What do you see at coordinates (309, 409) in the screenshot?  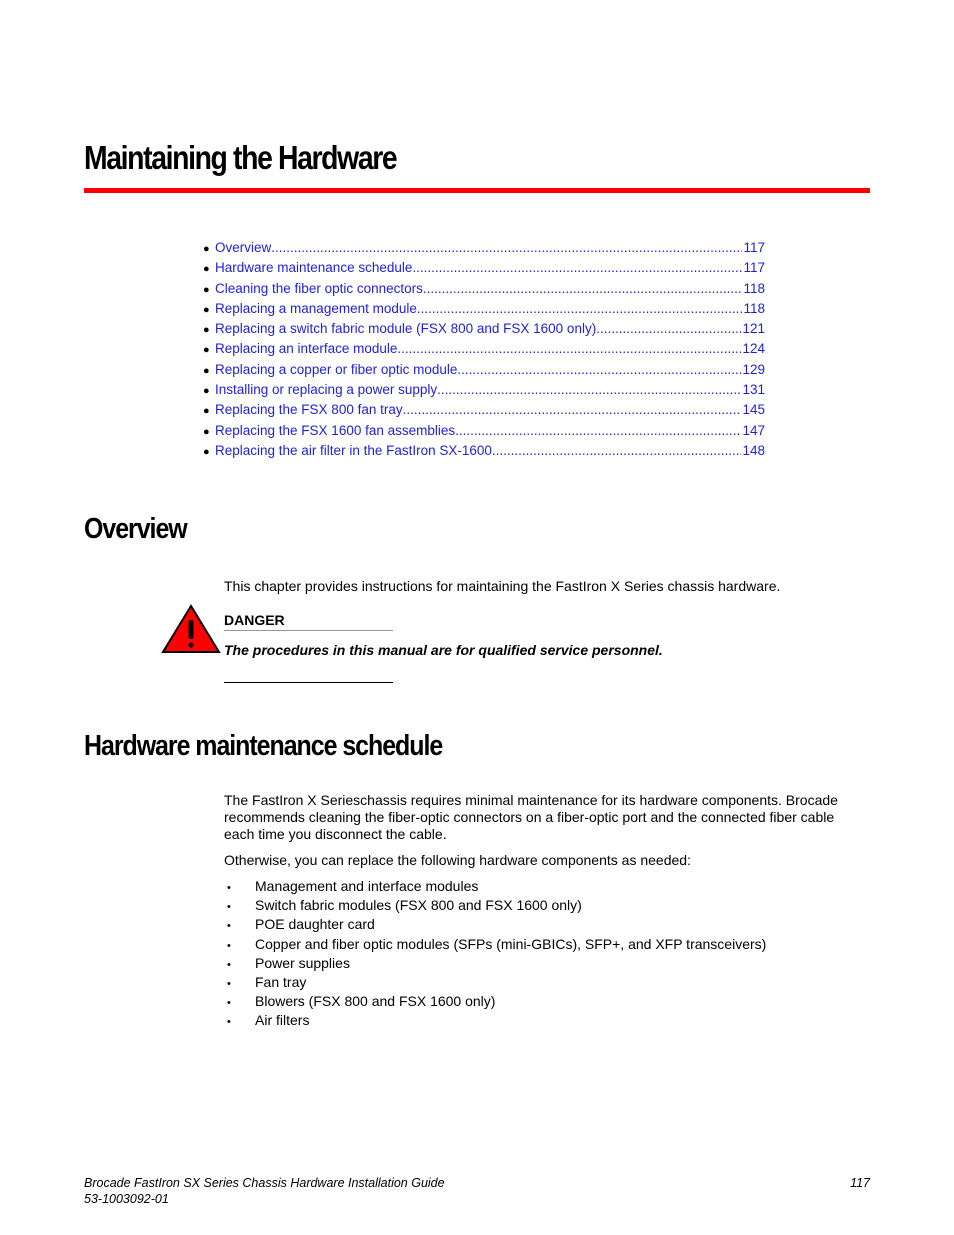 I see `toc-link: Replacing the FSX 800 fan tray` at bounding box center [309, 409].